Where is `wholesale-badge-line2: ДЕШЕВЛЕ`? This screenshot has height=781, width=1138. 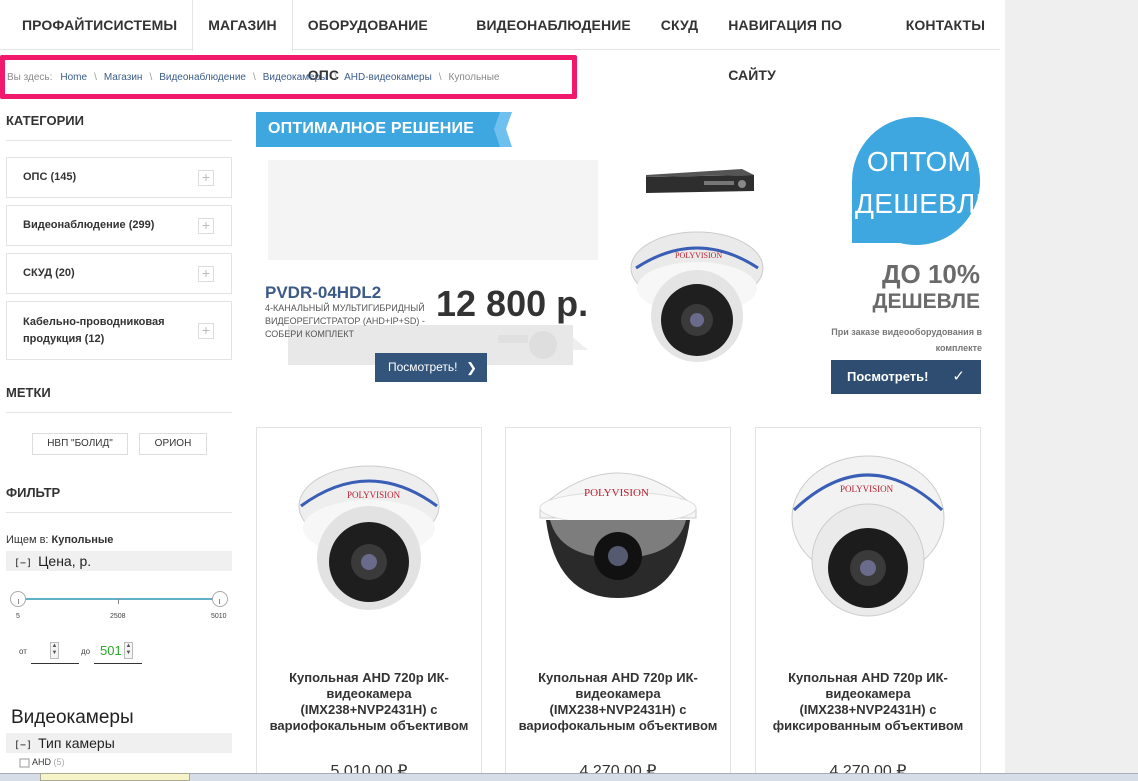 wholesale-badge-line2: ДЕШЕВЛЕ is located at coordinates (925, 203).